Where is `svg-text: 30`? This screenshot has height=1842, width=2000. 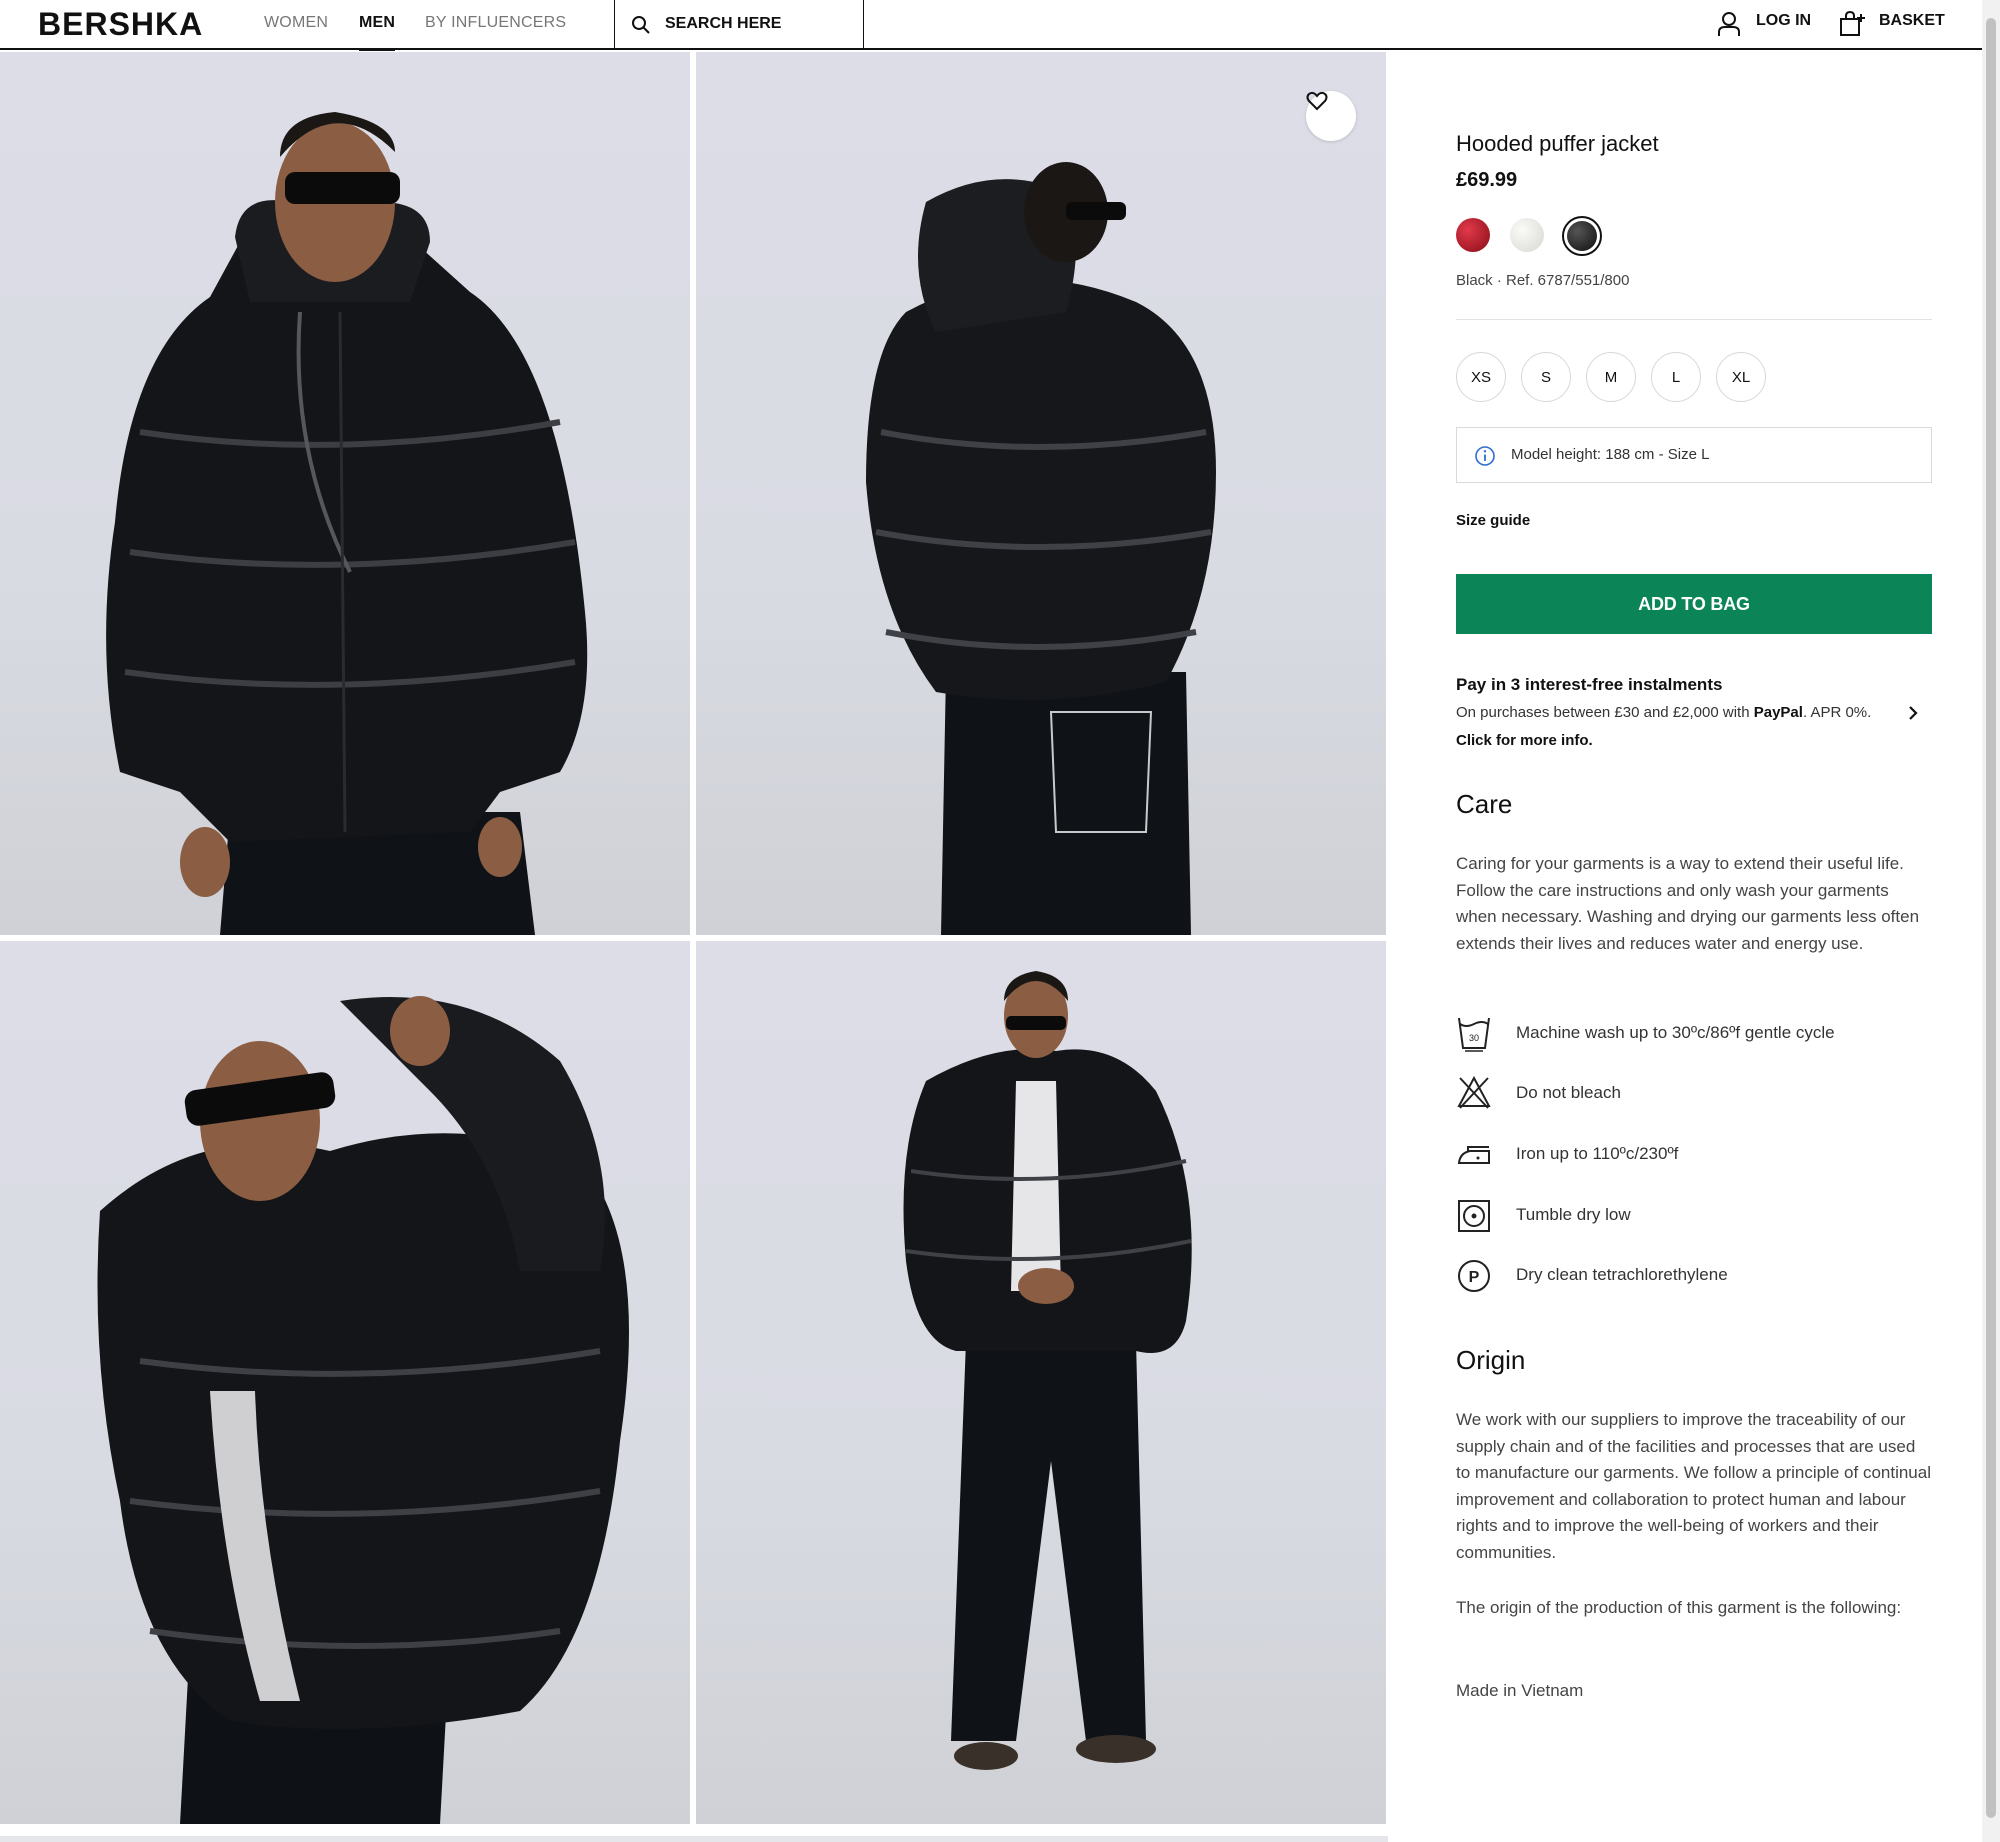 svg-text: 30 is located at coordinates (1474, 1038).